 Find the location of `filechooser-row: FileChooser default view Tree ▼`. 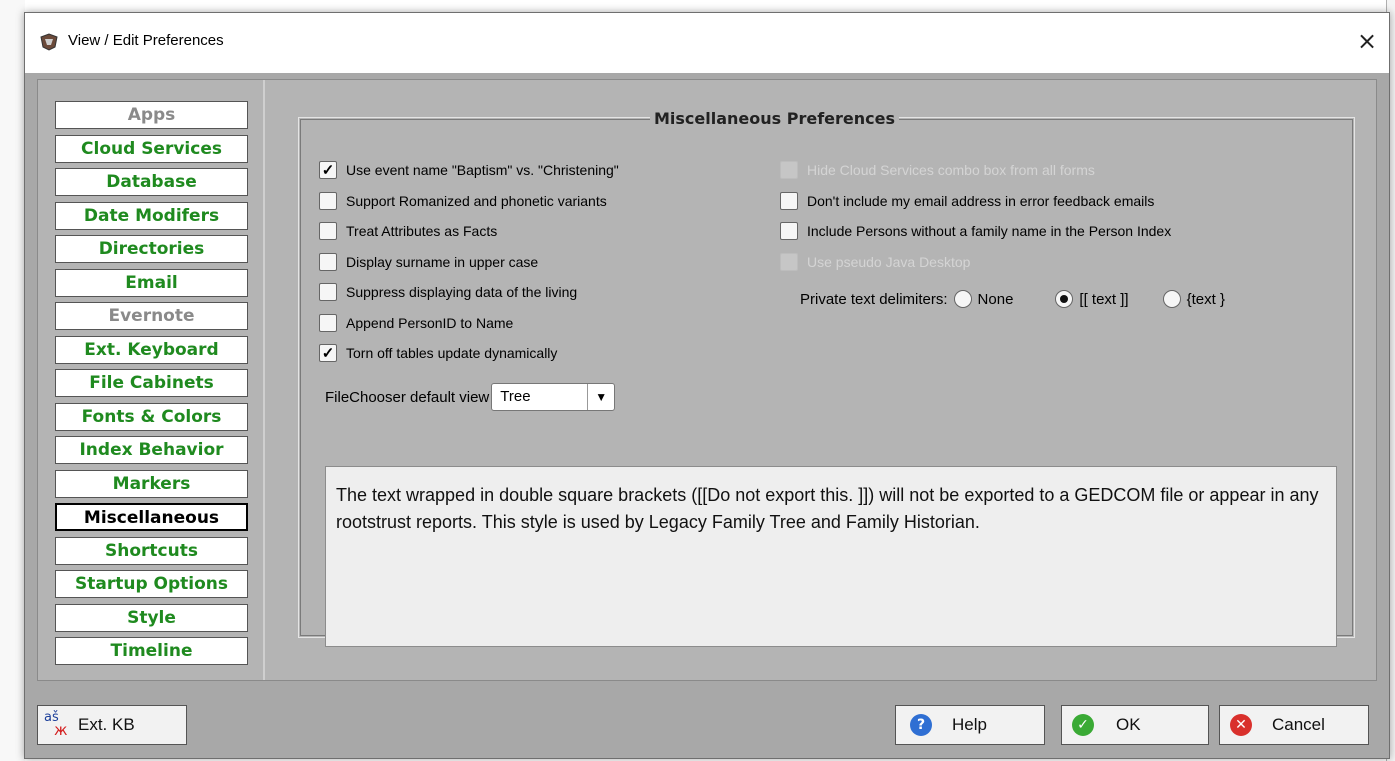

filechooser-row: FileChooser default view Tree ▼ is located at coordinates (470, 397).